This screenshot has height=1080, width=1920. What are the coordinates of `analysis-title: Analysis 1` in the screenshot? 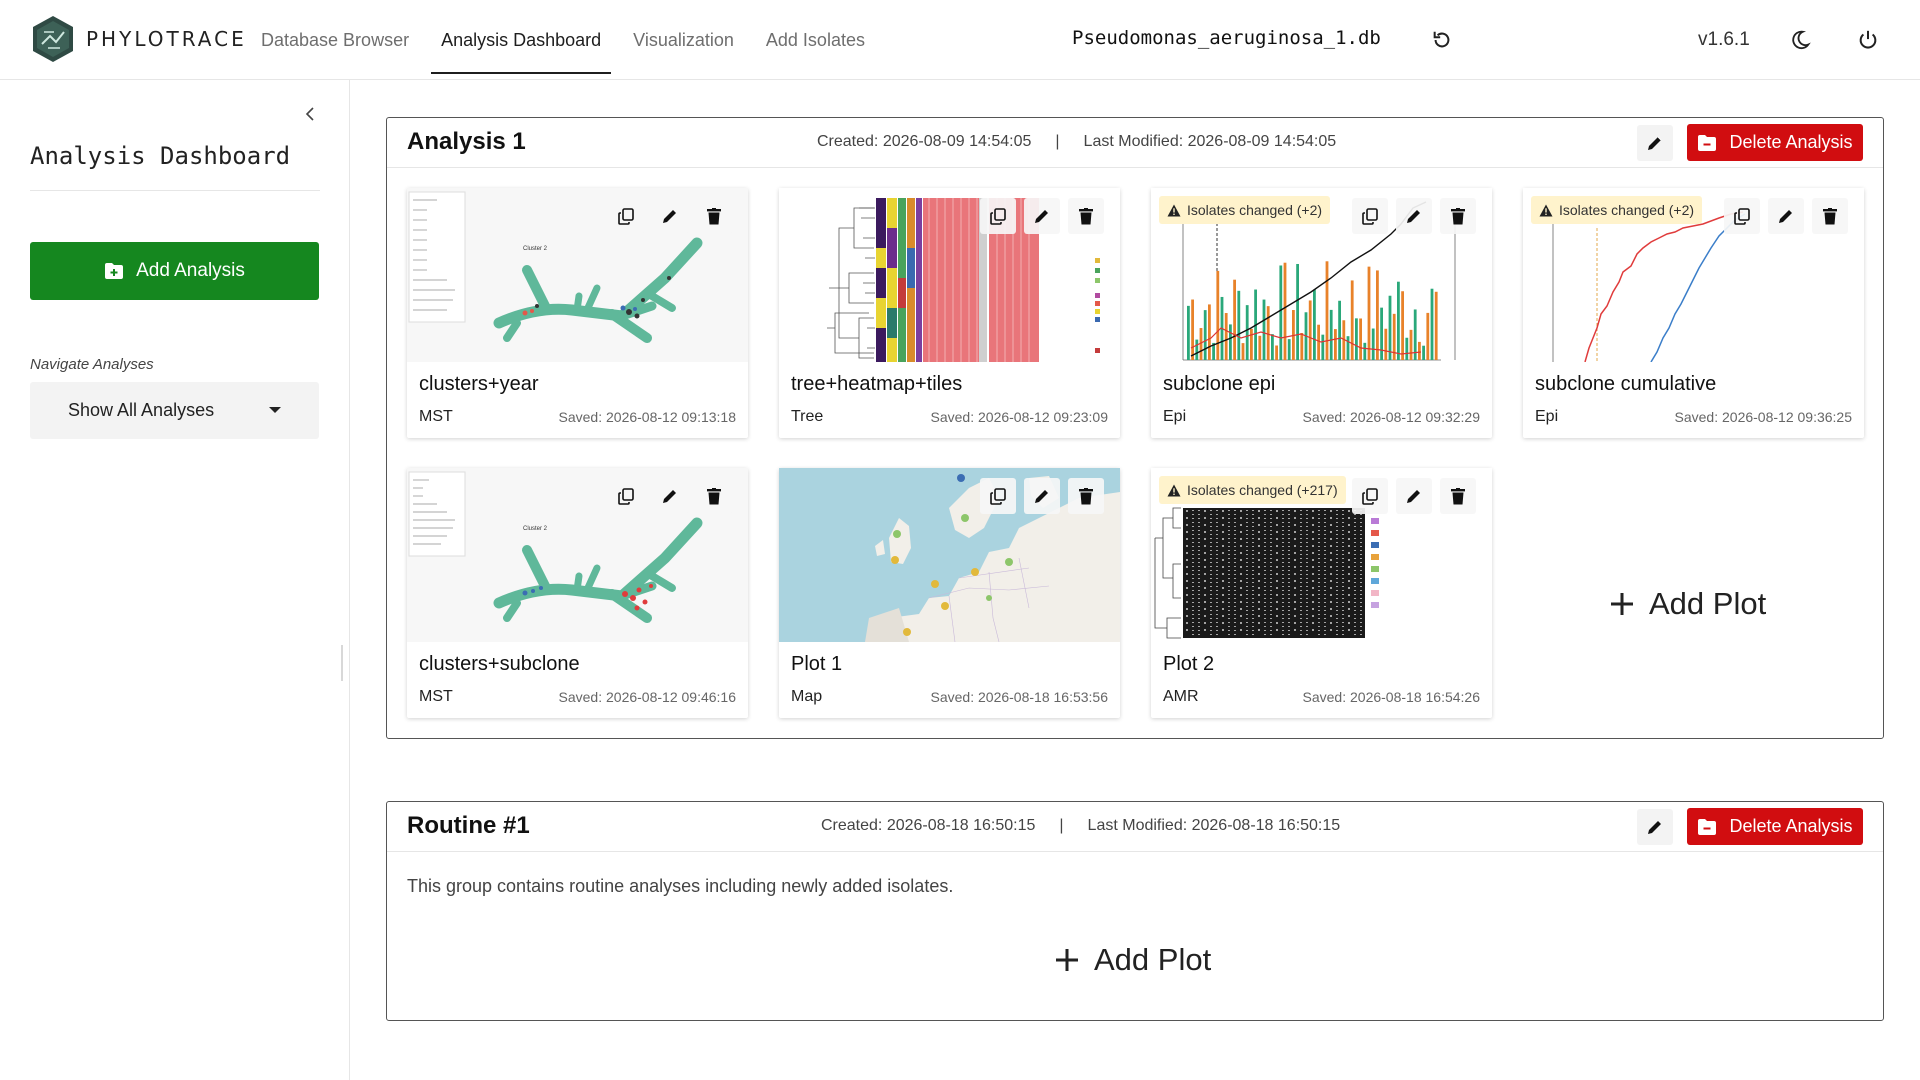 It's located at (466, 141).